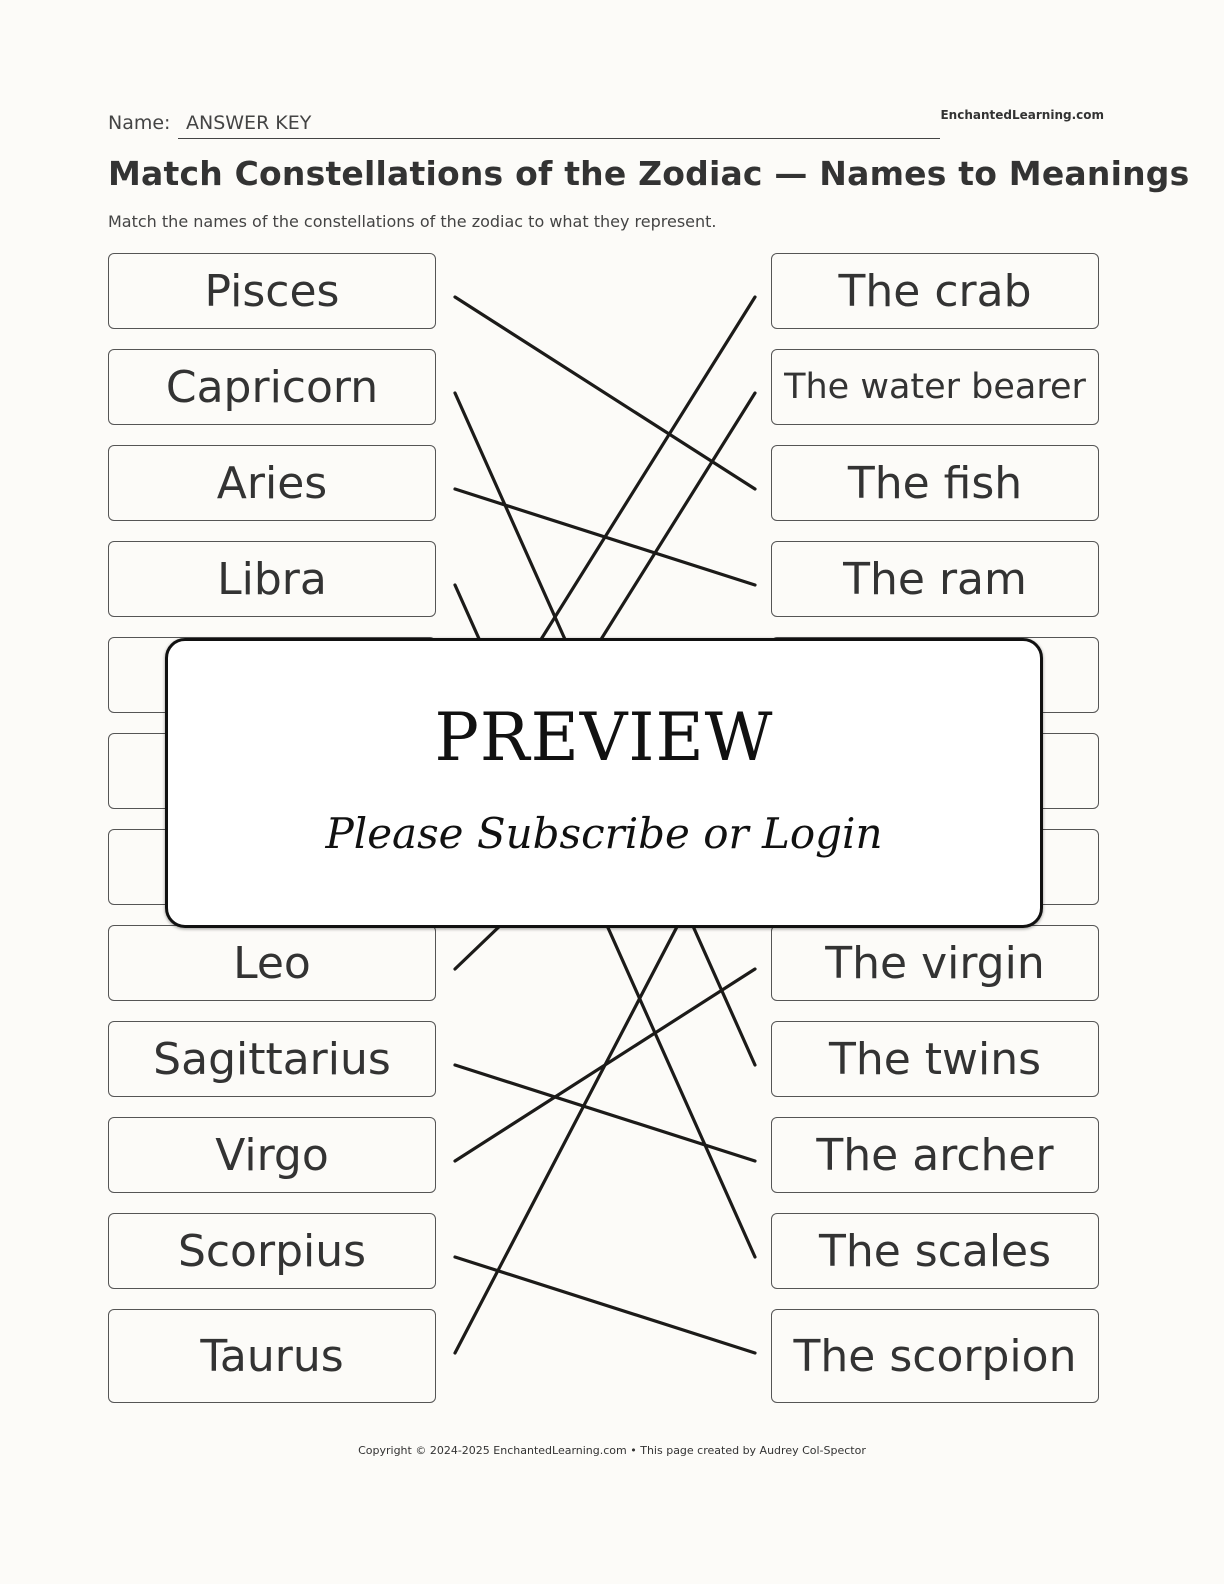 This screenshot has height=1584, width=1224. What do you see at coordinates (604, 833) in the screenshot?
I see `subscribe-login-link: Please Subscribe or Login` at bounding box center [604, 833].